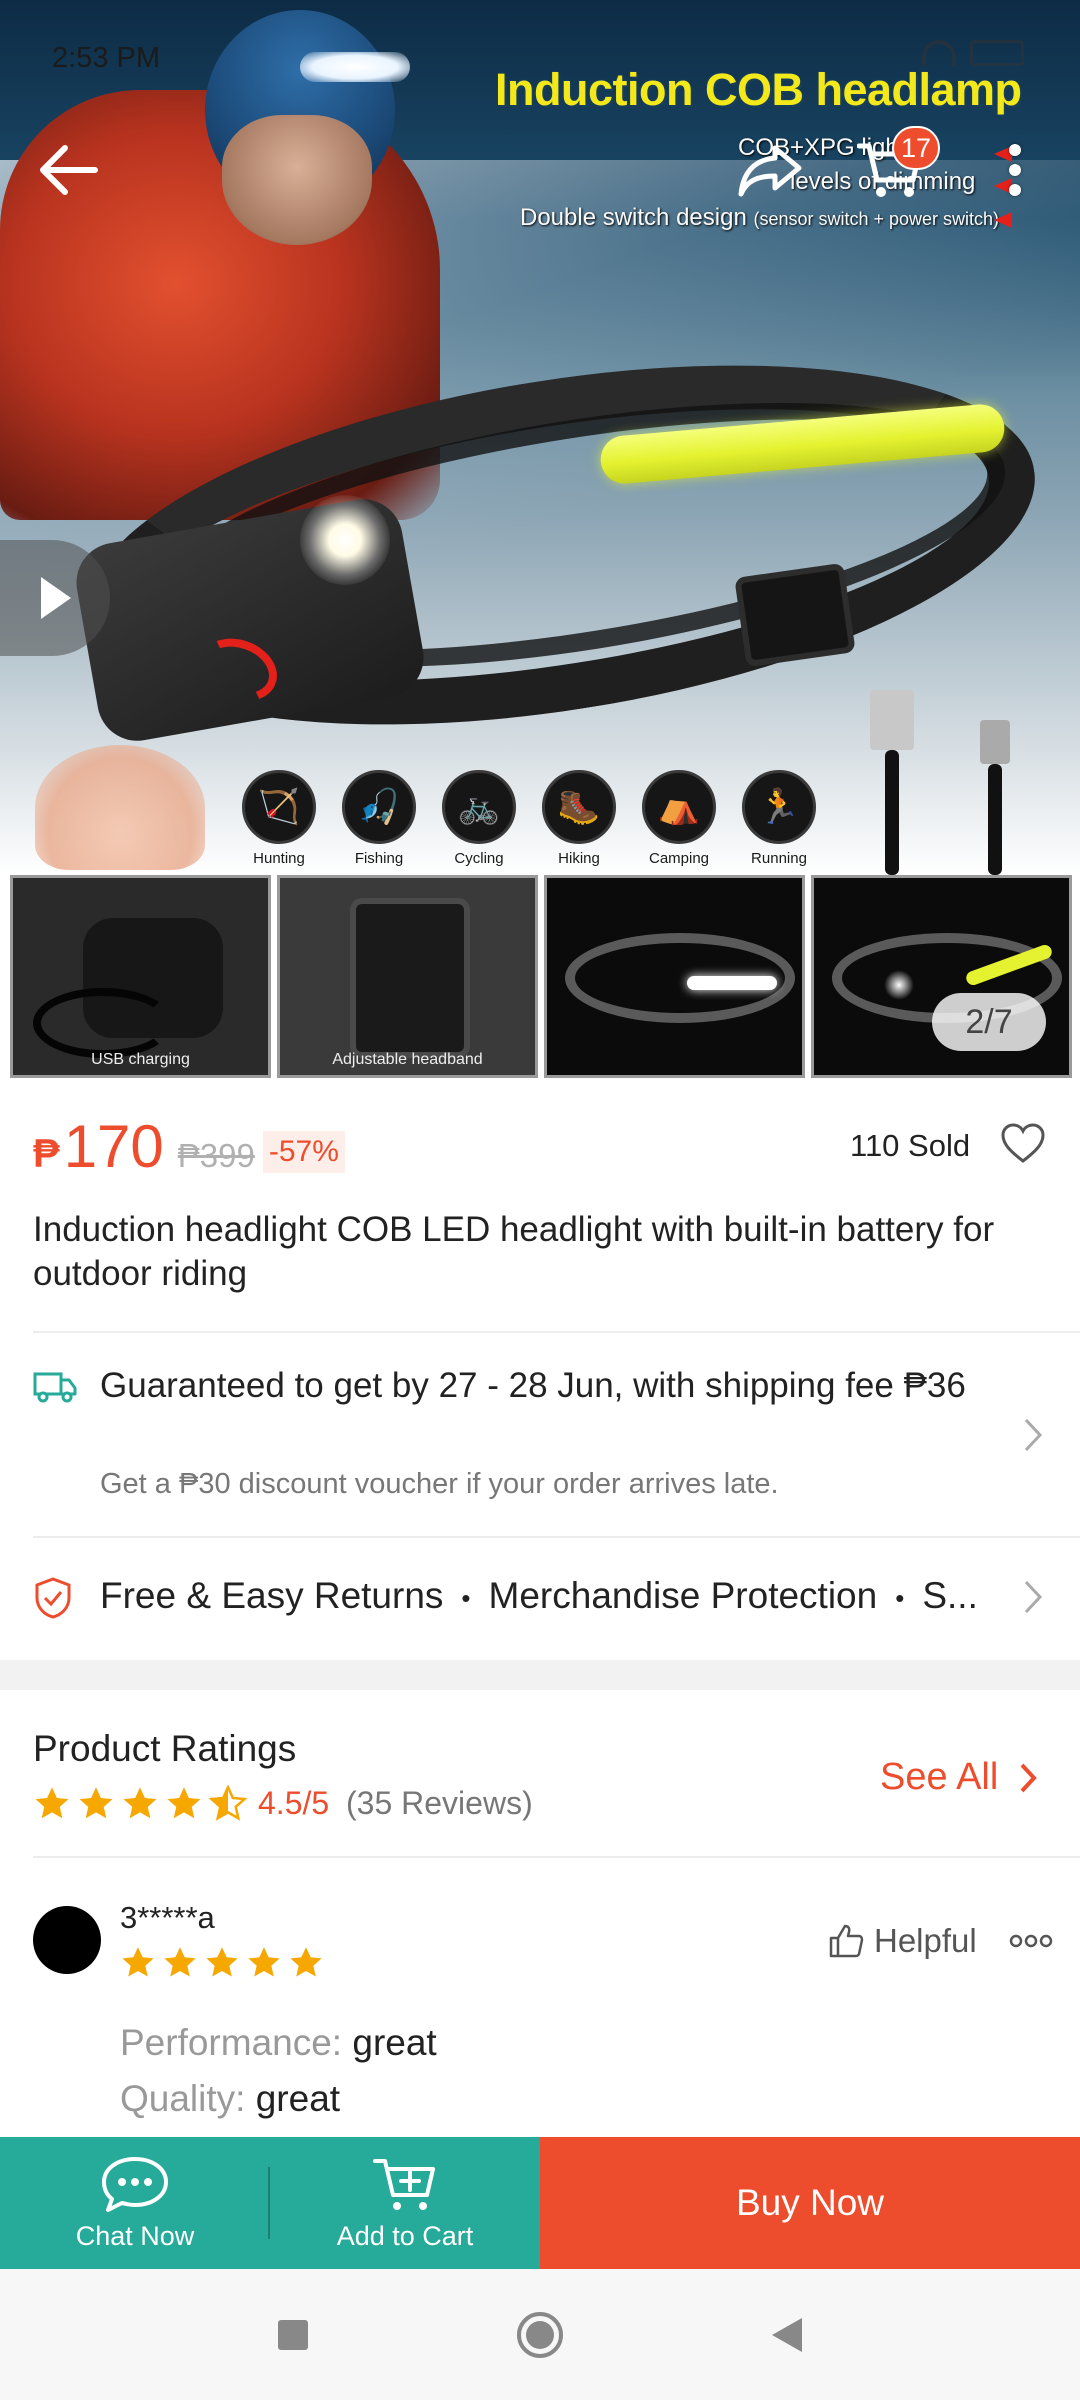  I want to click on activity-item: 🚲 Cycling, so click(479, 820).